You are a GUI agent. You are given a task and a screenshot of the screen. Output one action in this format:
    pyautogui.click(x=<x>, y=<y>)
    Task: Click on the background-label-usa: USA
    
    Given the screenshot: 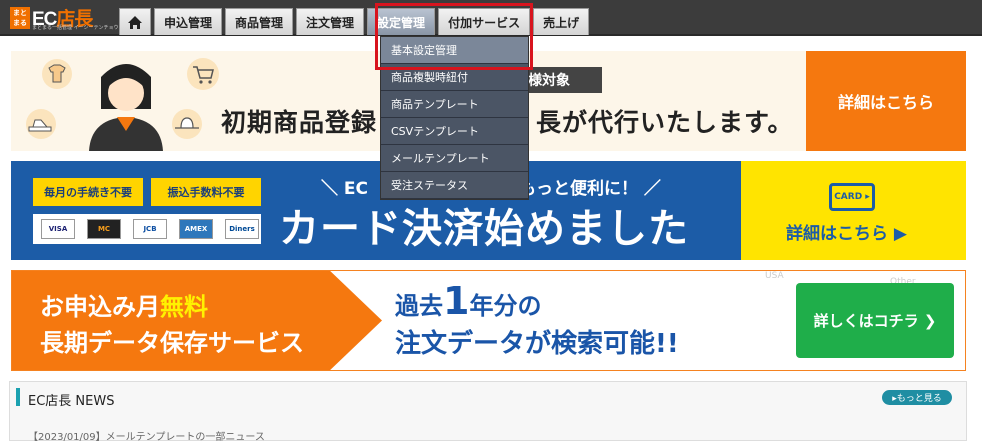 What is the action you would take?
    pyautogui.click(x=774, y=276)
    